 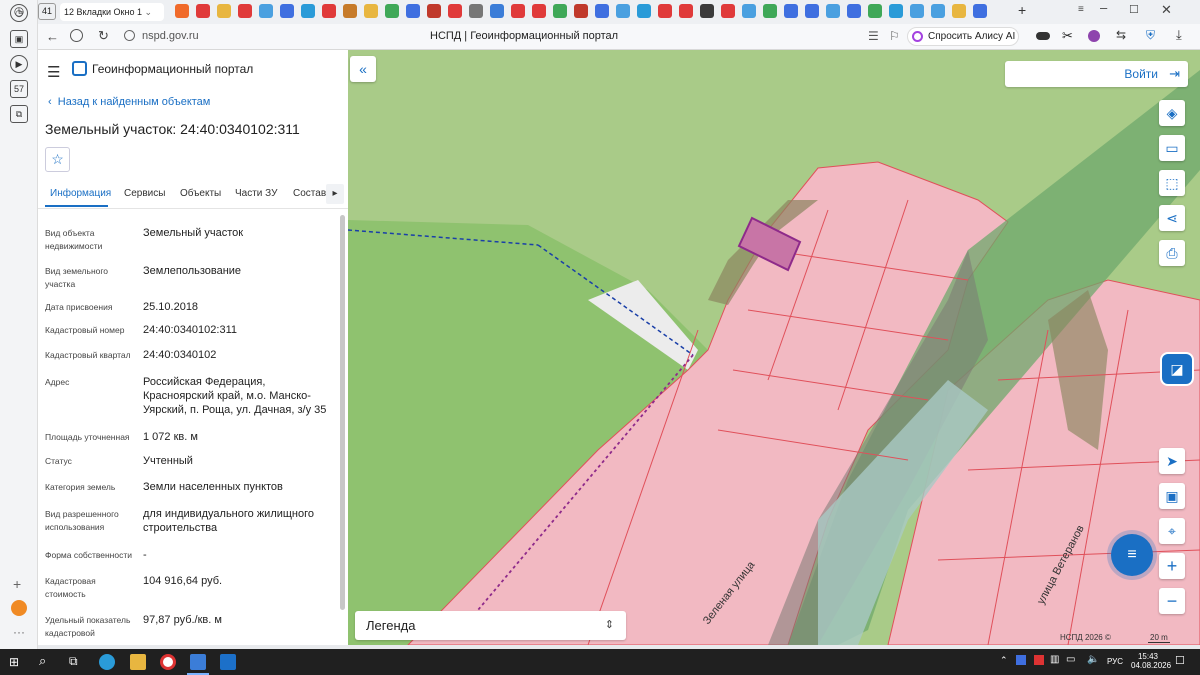 What do you see at coordinates (894, 36) in the screenshot?
I see `bookmark-icon: ⚐` at bounding box center [894, 36].